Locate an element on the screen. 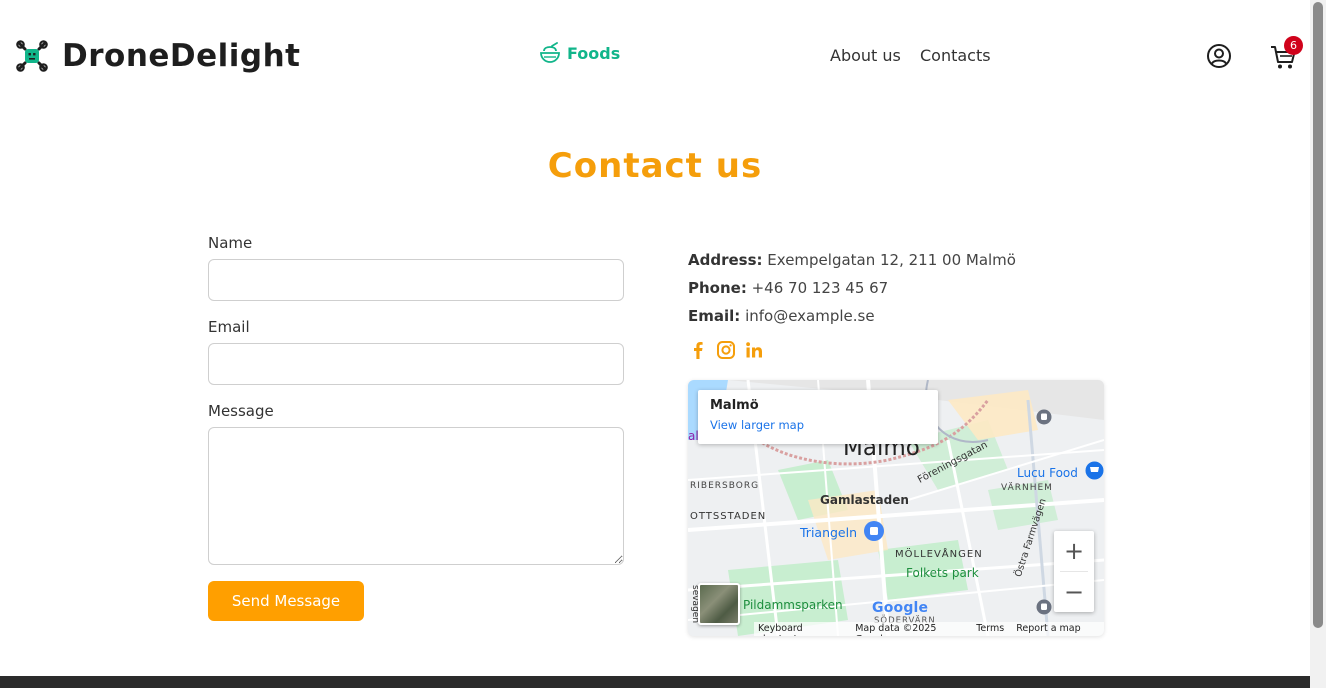 The width and height of the screenshot is (1326, 688). page-title: Contact us is located at coordinates (655, 166).